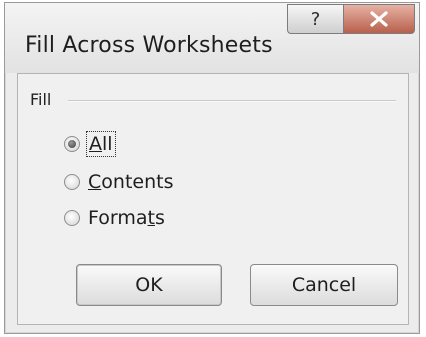  What do you see at coordinates (101, 144) in the screenshot?
I see `radio-all-label: All` at bounding box center [101, 144].